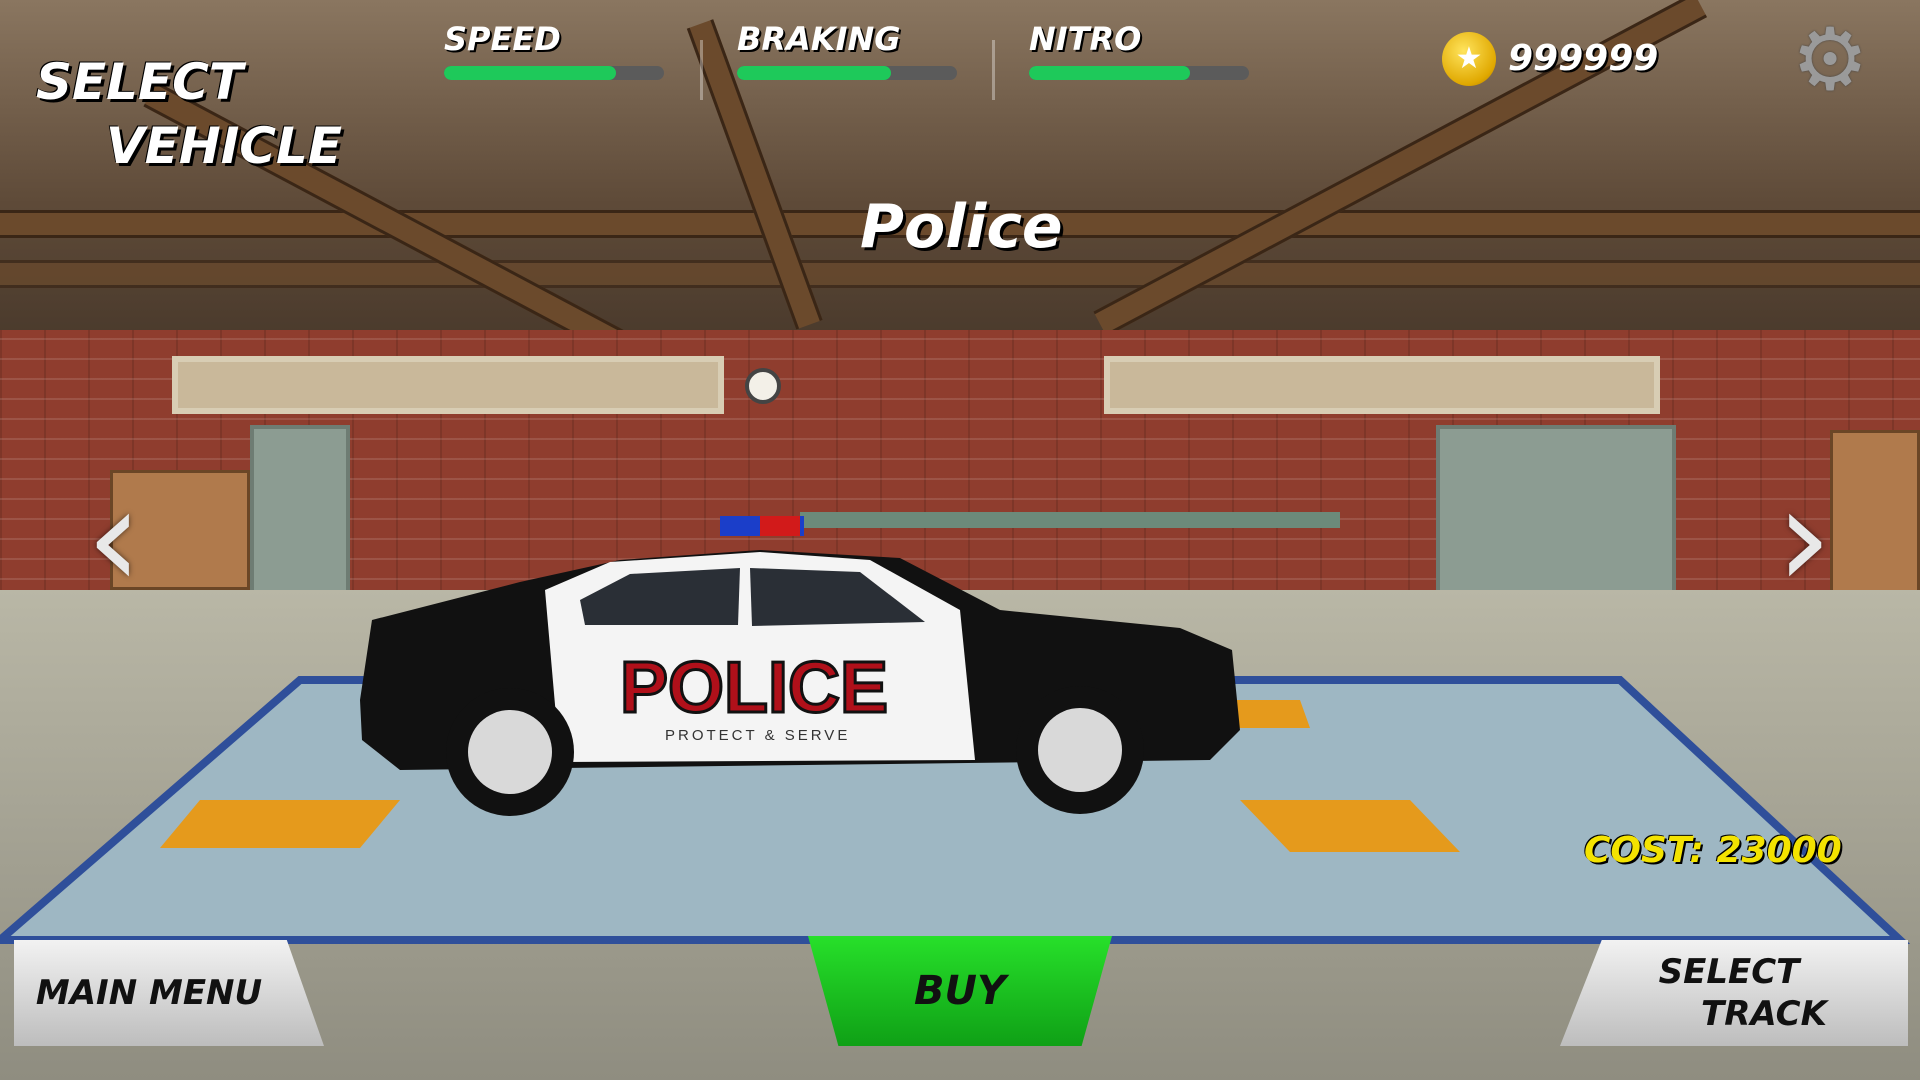  I want to click on stat-label: NITRO, so click(1085, 39).